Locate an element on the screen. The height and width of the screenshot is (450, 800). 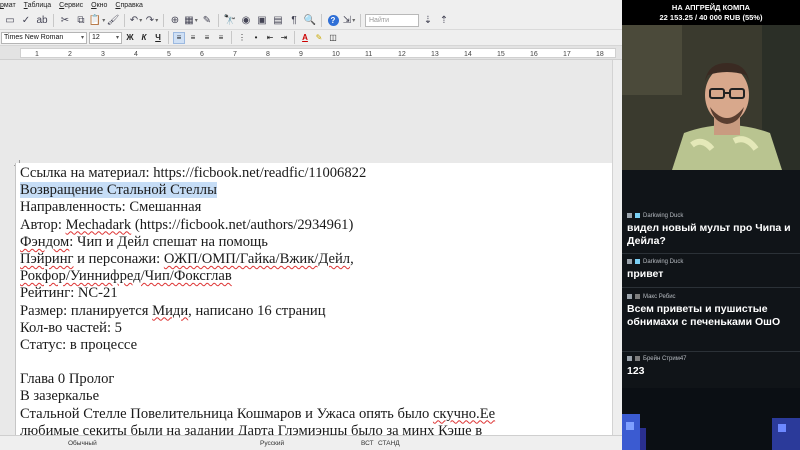
help-icon: ? is located at coordinates (333, 20).